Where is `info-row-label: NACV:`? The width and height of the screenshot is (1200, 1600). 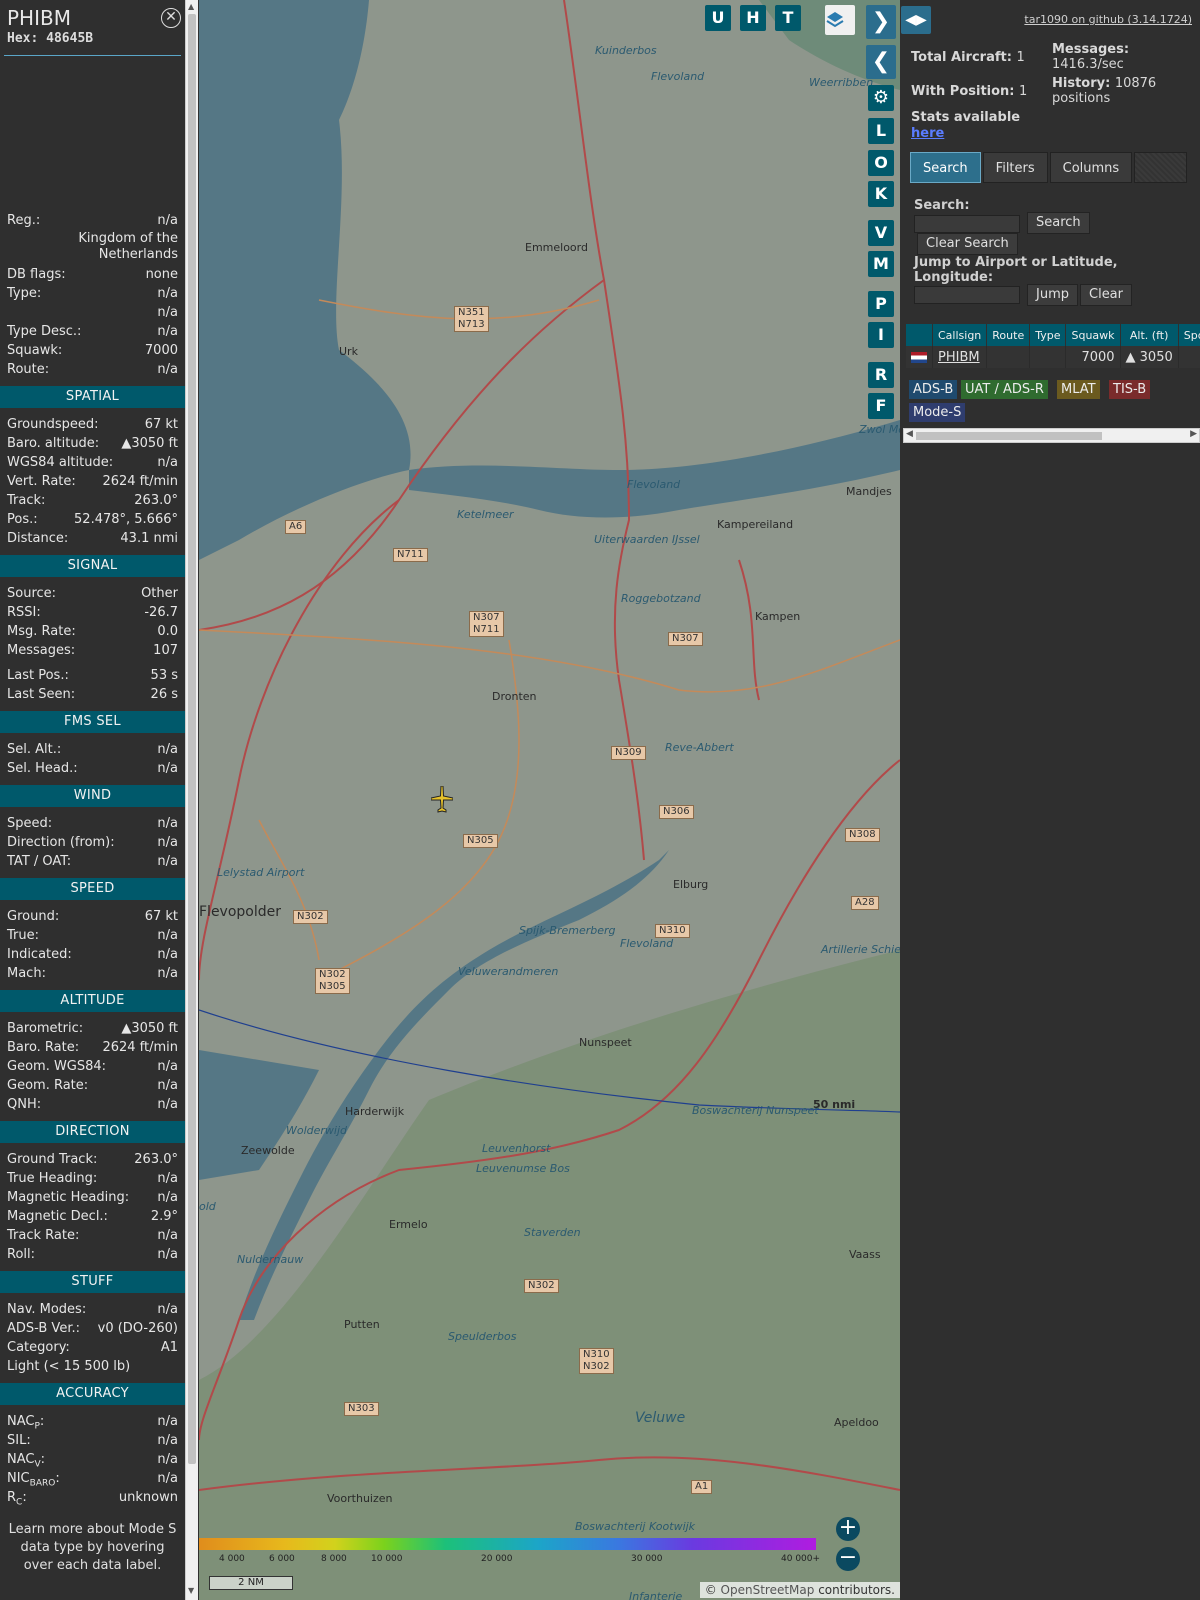
info-row-label: NACV: is located at coordinates (26, 1460).